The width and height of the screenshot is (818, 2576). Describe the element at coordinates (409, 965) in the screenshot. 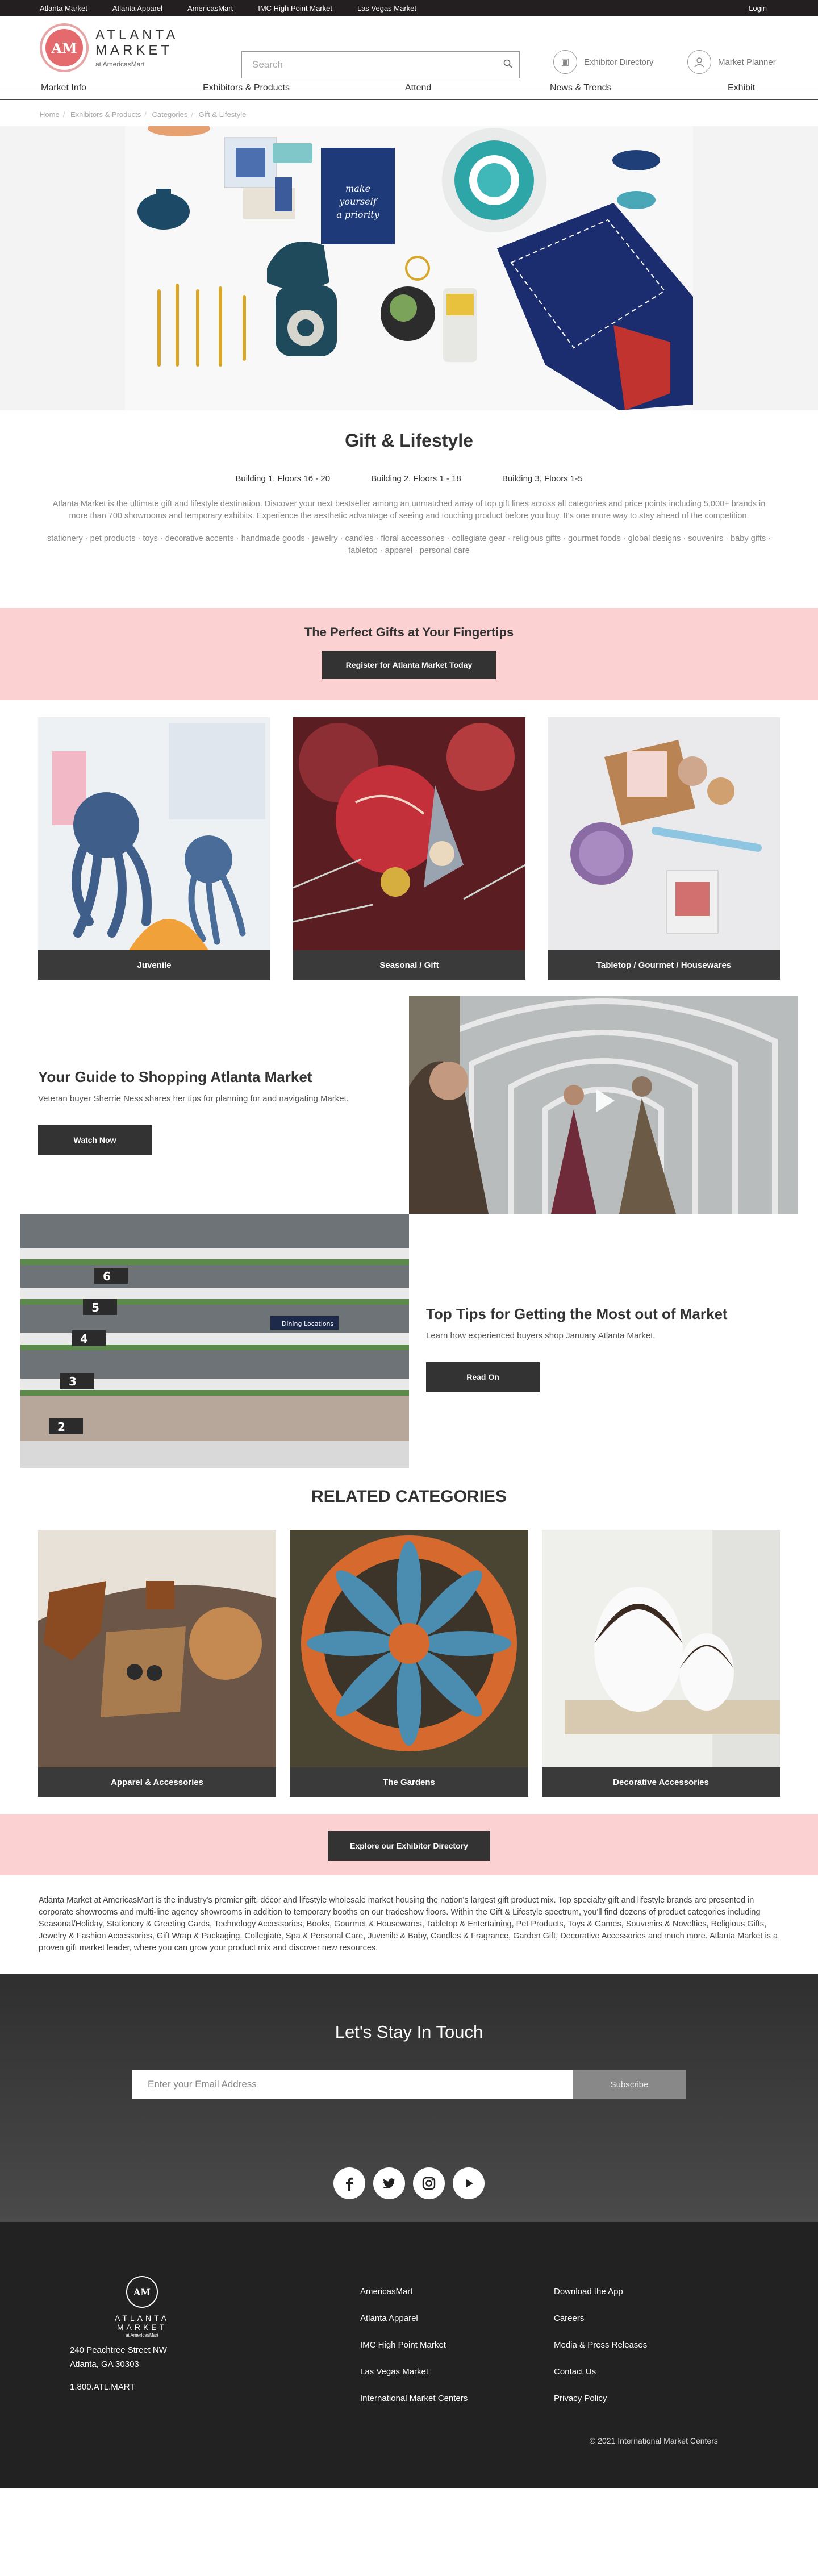

I see `seasonal-label: Seasonal / Gift` at that location.